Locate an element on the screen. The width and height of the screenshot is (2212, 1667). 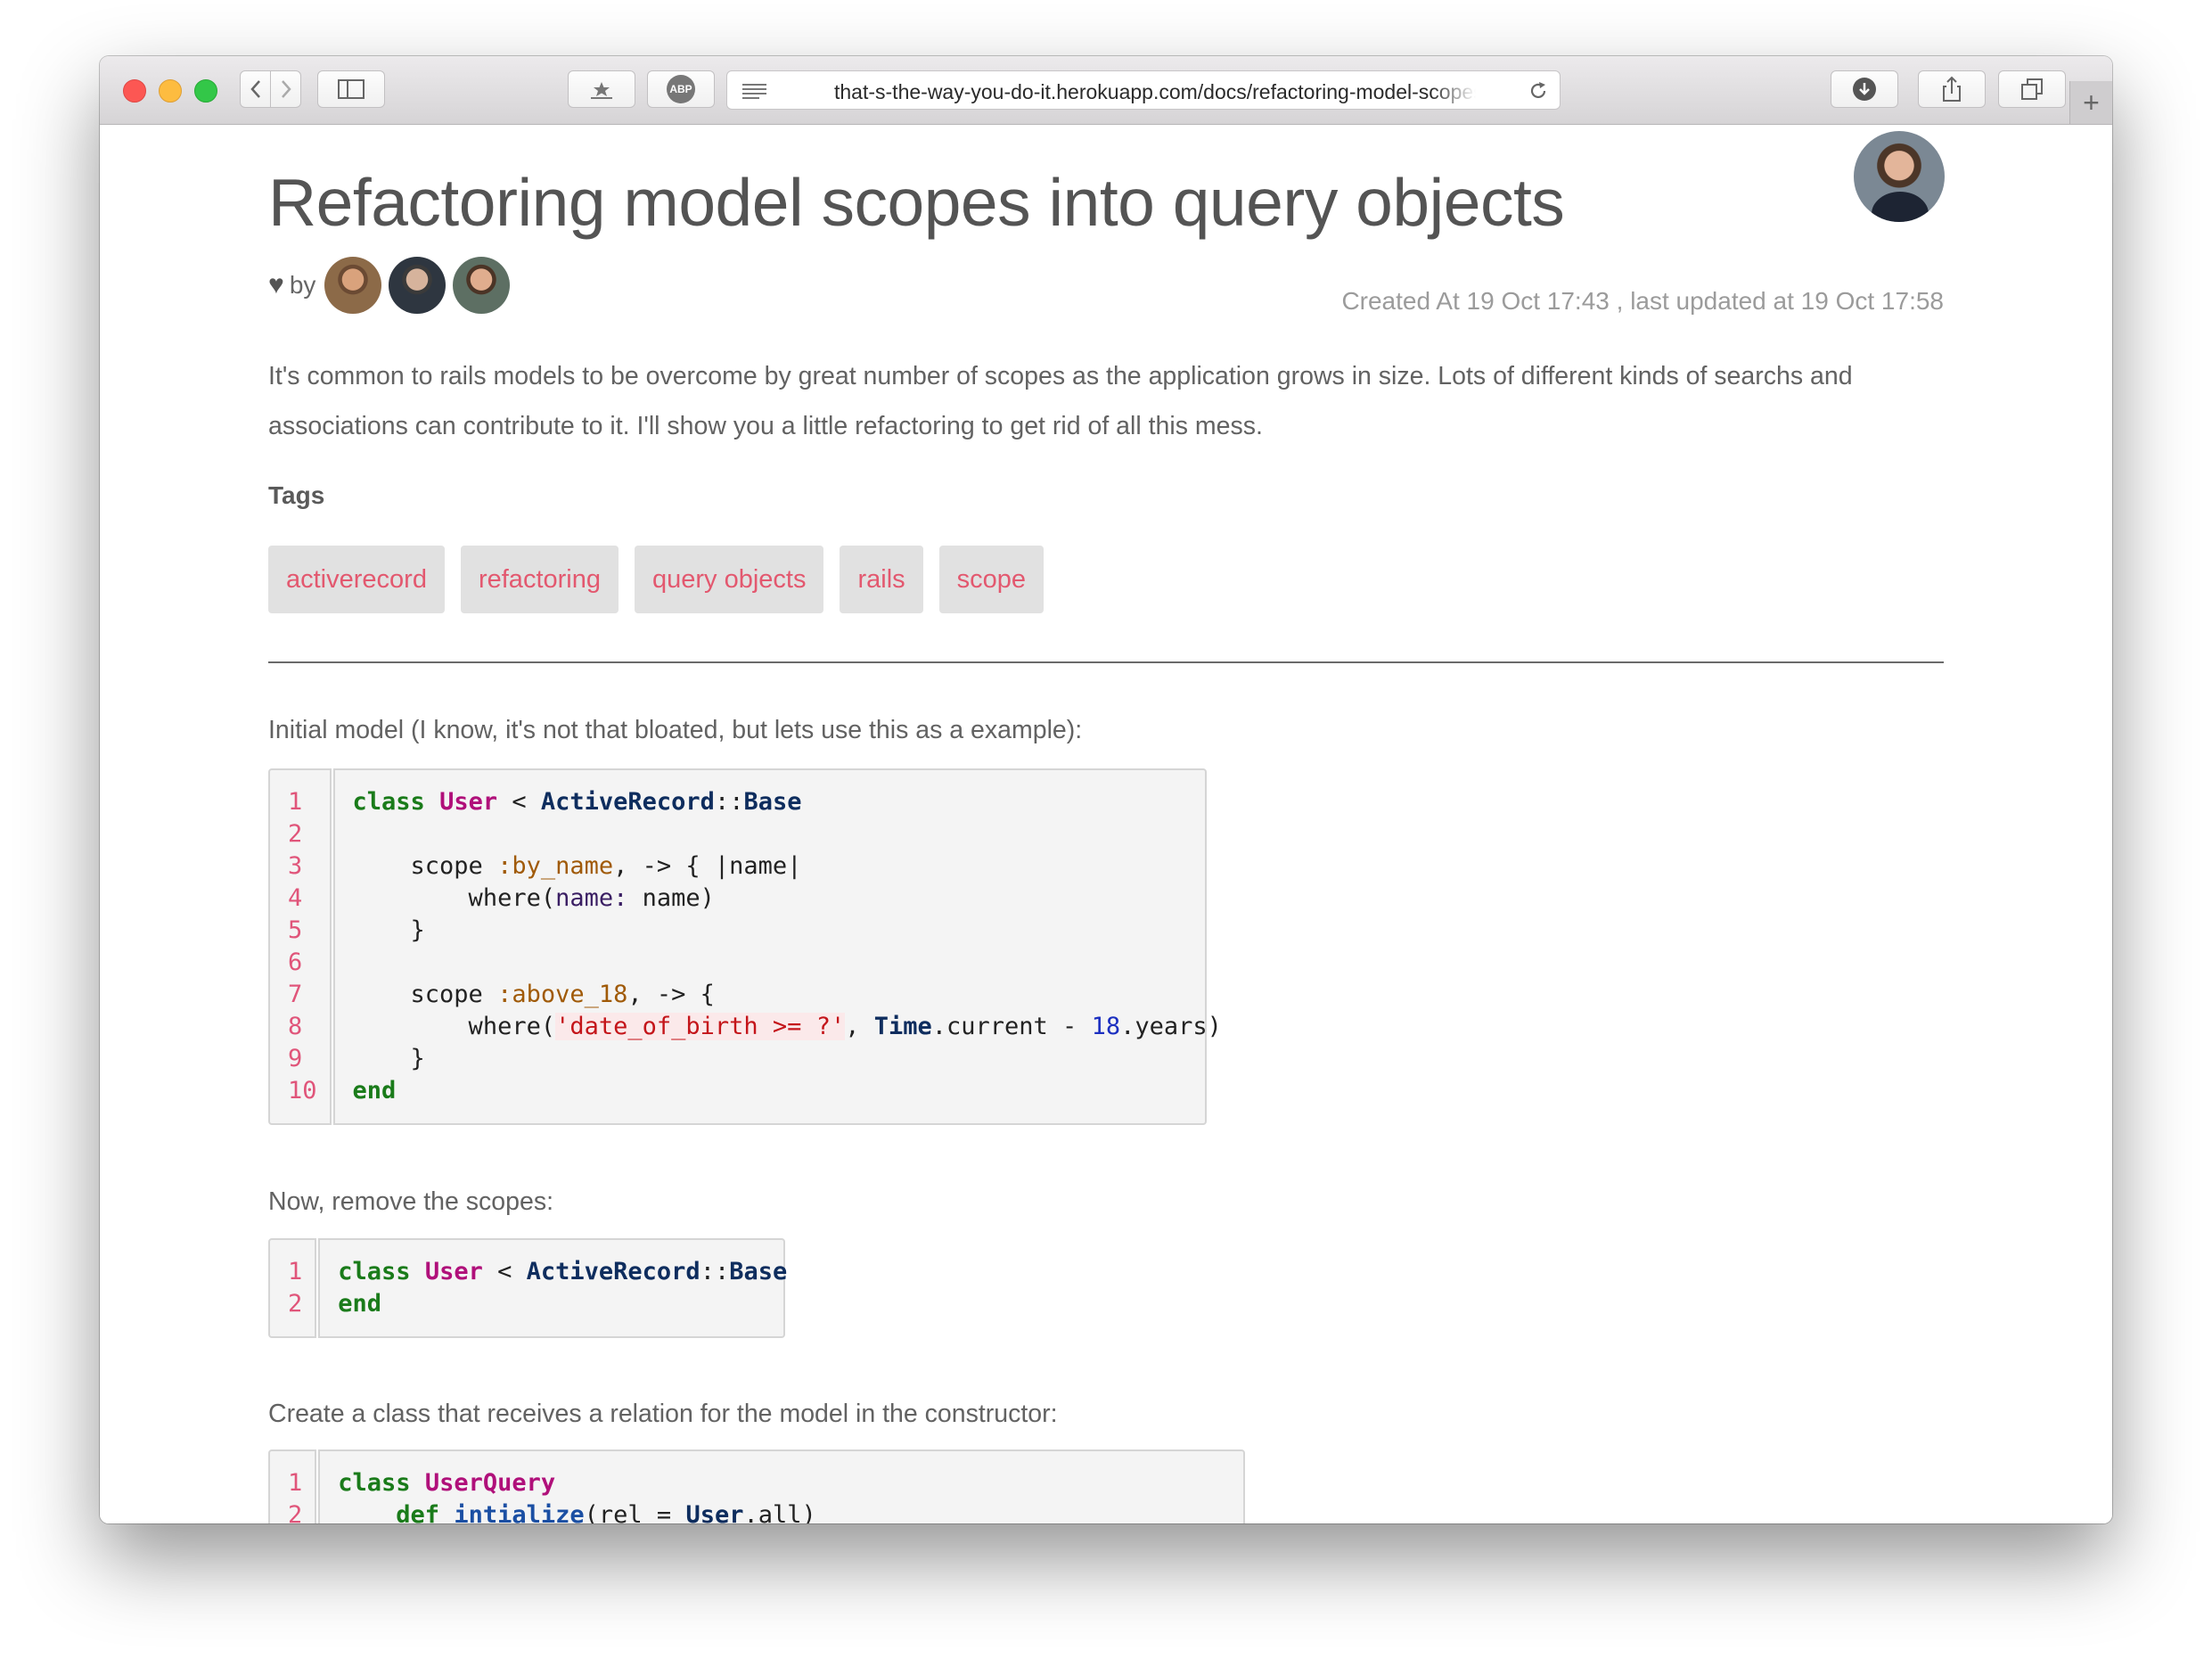
tag-activerecord: activerecord is located at coordinates (357, 579).